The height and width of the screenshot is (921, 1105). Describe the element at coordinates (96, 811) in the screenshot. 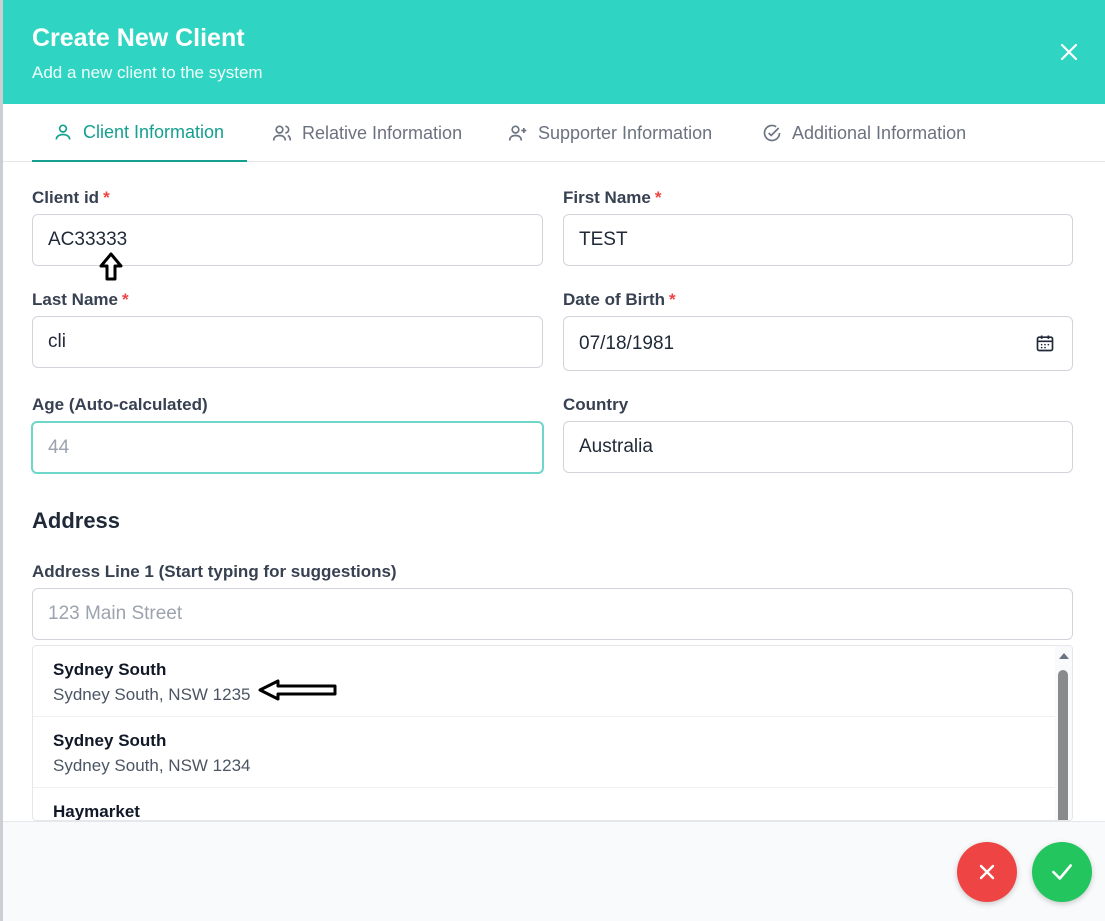

I see `suggestion-name: Haymarket` at that location.